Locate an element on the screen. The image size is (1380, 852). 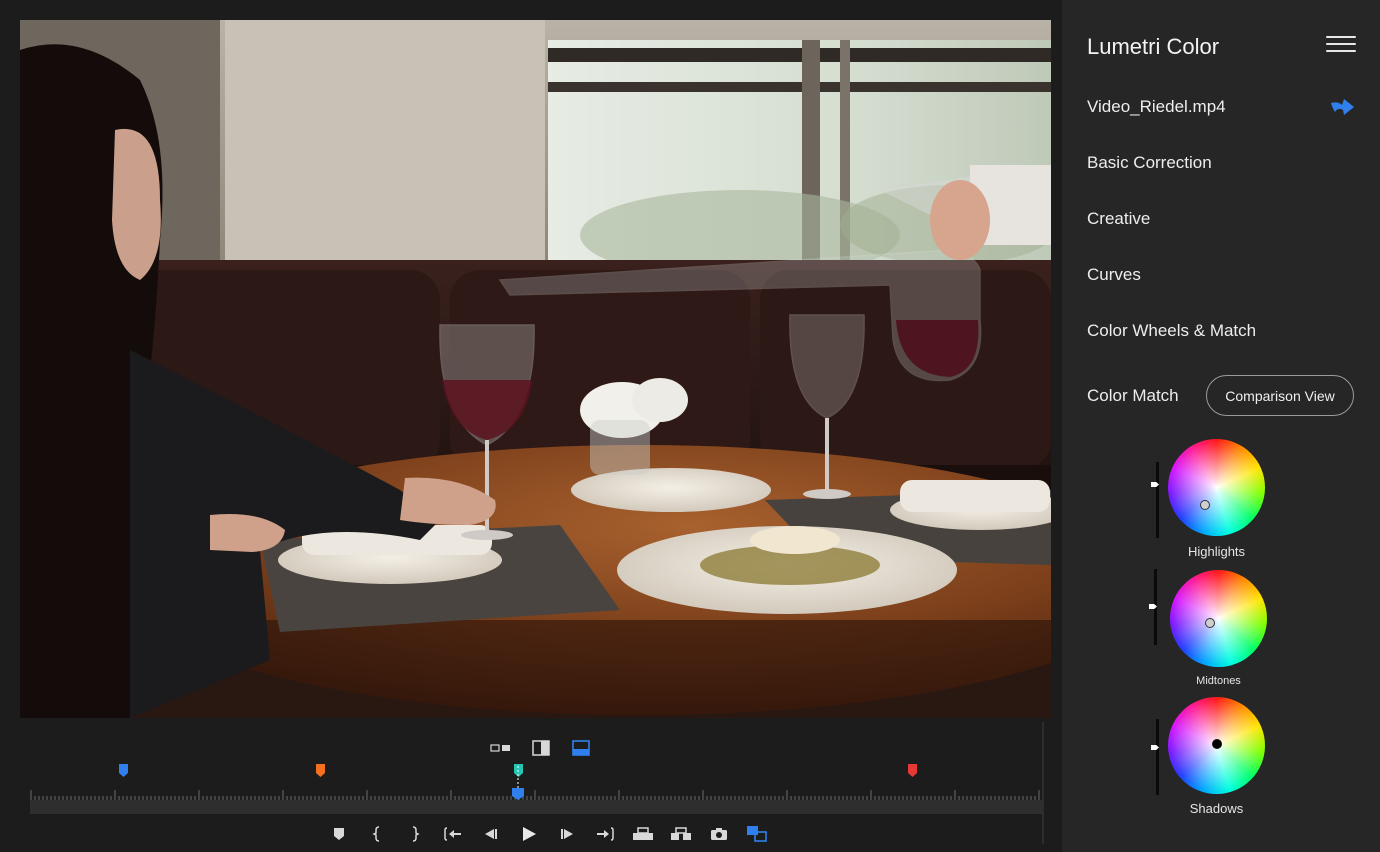
play-icon is located at coordinates (529, 834).